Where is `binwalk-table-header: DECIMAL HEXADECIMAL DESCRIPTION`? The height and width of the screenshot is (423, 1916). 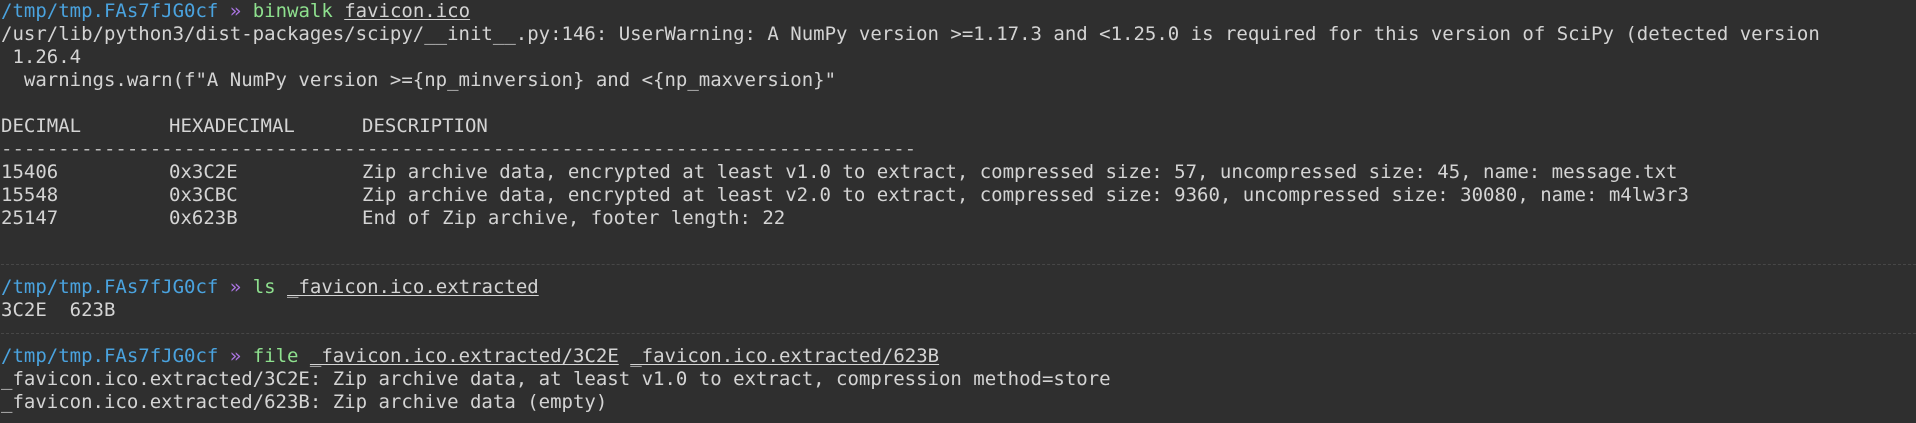
binwalk-table-header: DECIMAL HEXADECIMAL DESCRIPTION is located at coordinates (958, 126).